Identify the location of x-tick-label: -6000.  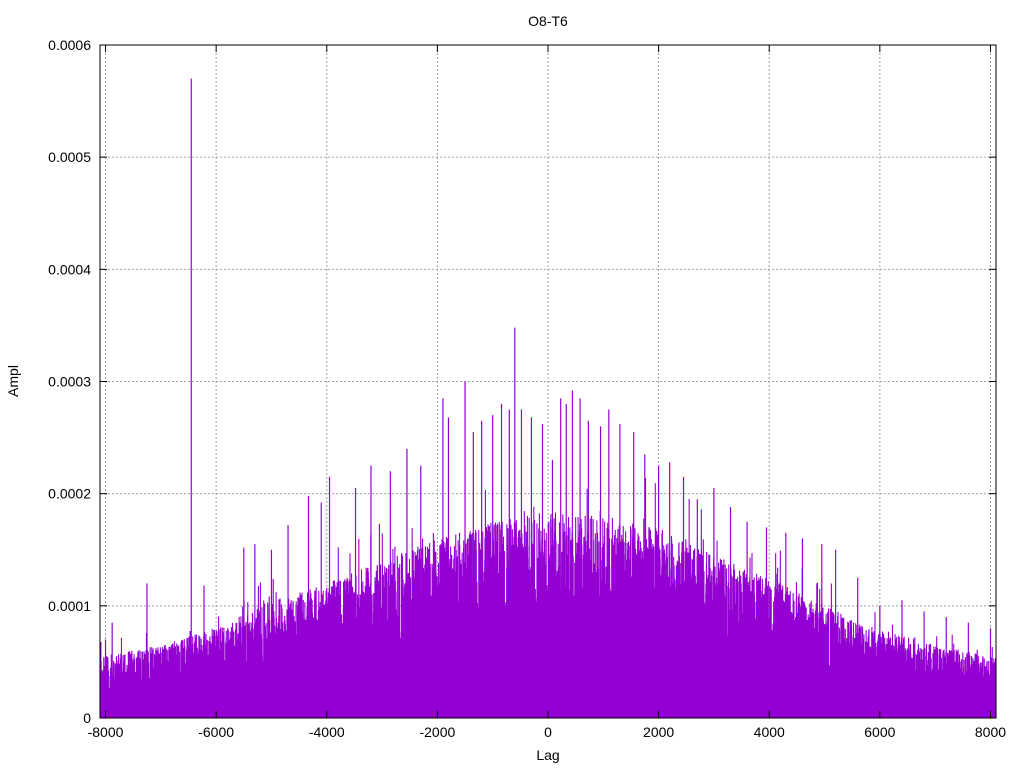
(216, 732).